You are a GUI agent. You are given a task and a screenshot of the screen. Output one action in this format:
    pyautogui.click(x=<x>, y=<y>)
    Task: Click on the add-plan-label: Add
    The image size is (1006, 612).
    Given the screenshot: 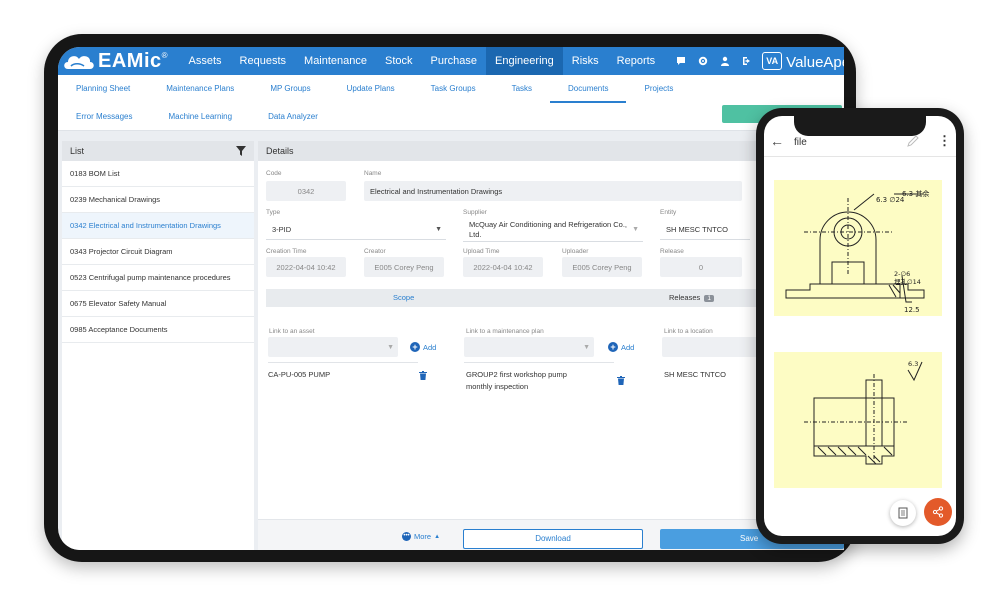 What is the action you would take?
    pyautogui.click(x=628, y=347)
    